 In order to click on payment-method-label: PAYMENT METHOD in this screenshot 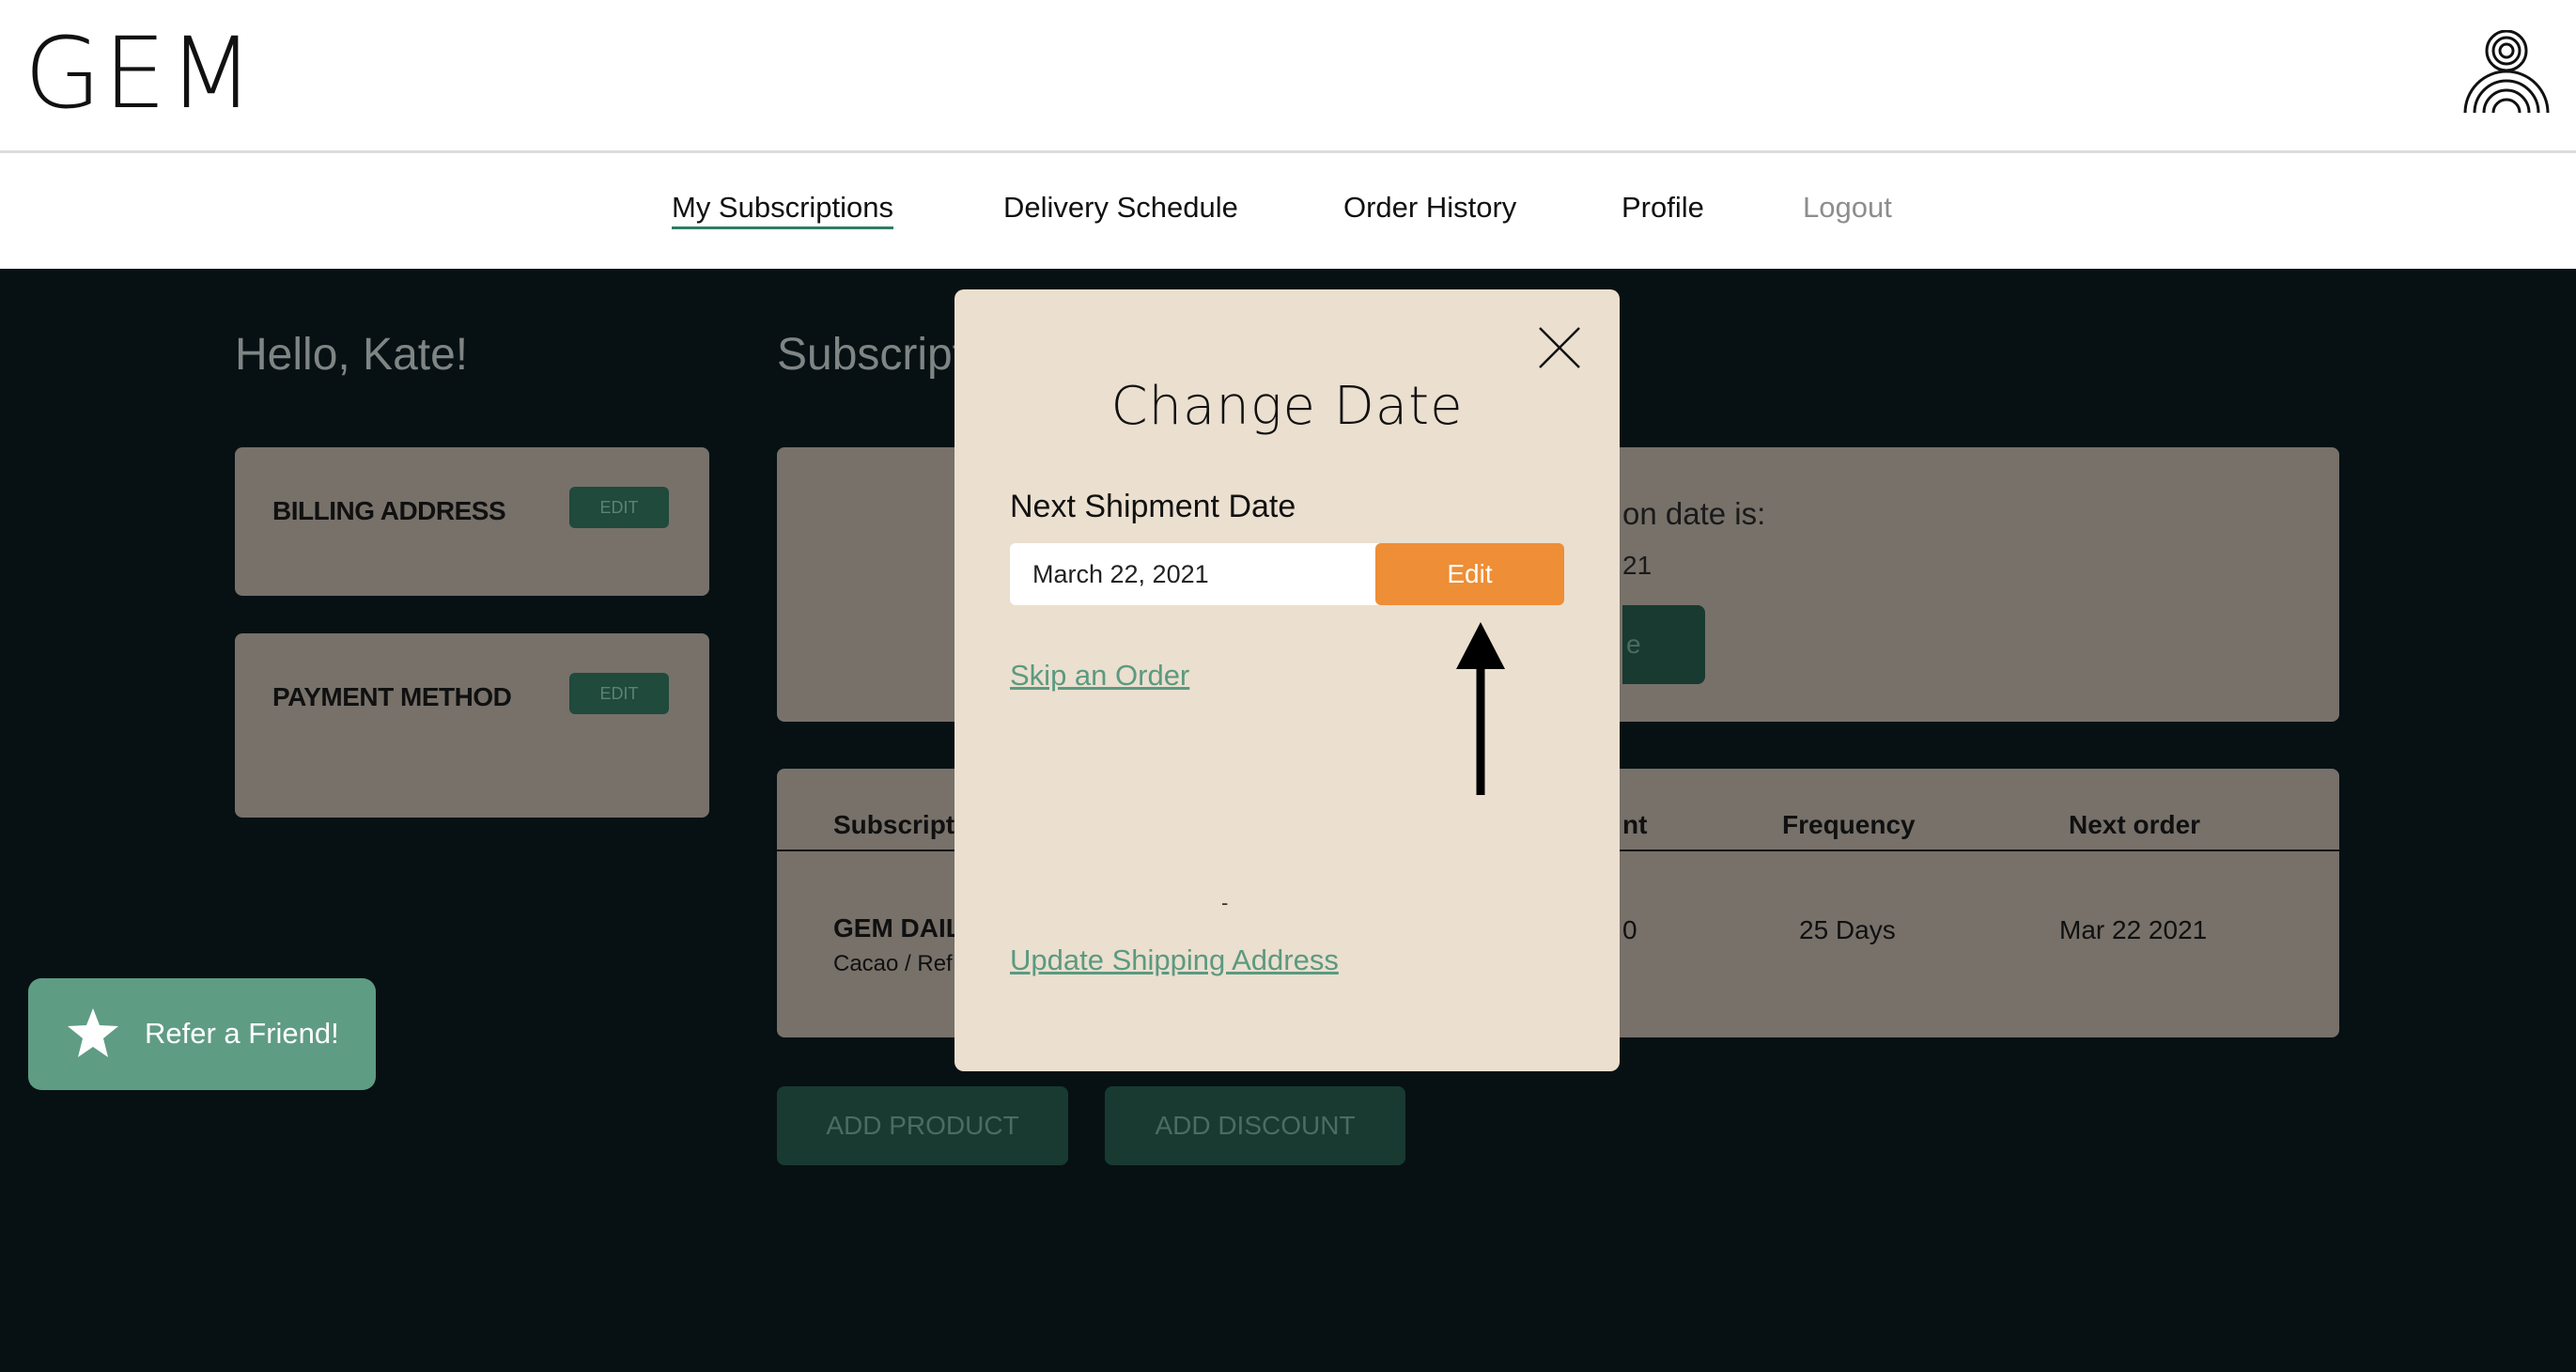, I will do `click(392, 696)`.